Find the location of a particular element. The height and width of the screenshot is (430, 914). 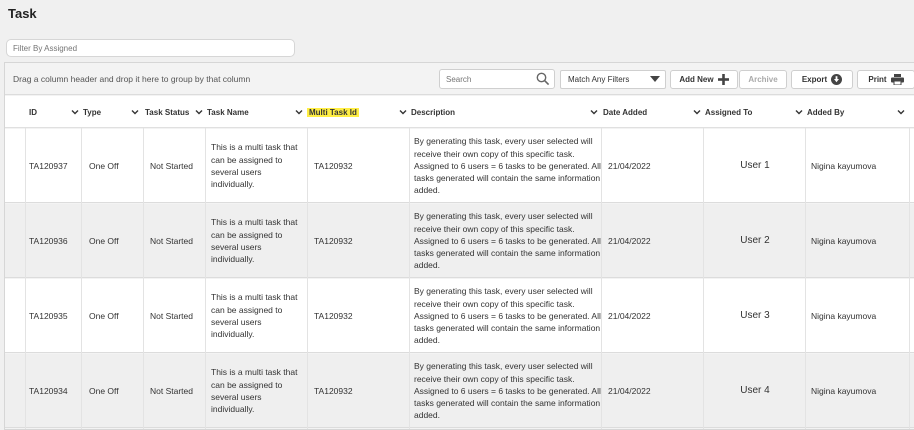

column-header-added-by: Added By is located at coordinates (857, 112).